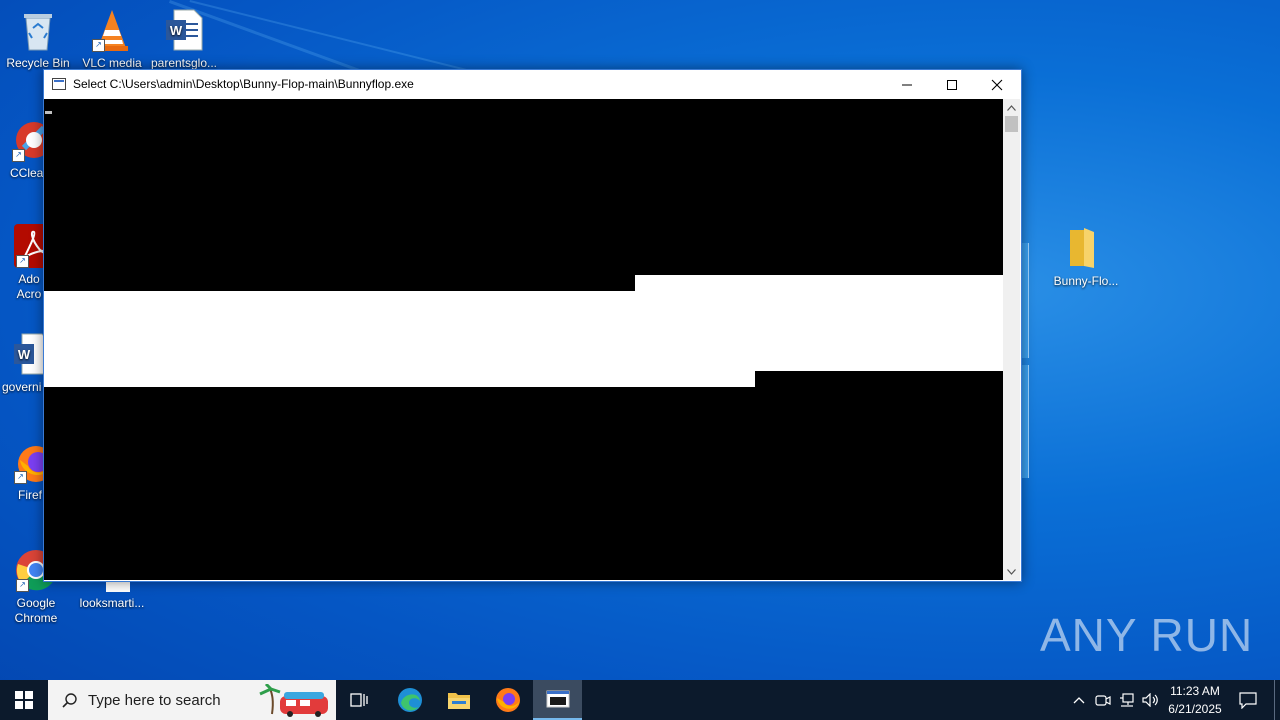 The height and width of the screenshot is (720, 1280). I want to click on edge-icon, so click(410, 700).